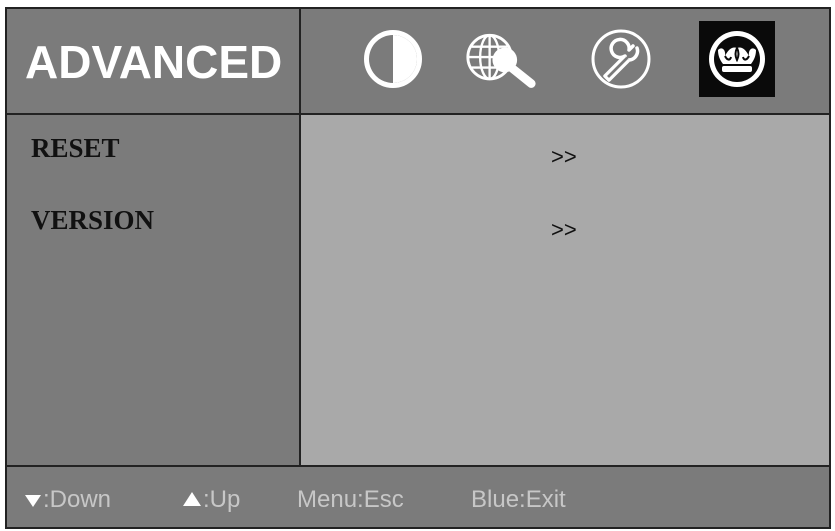  What do you see at coordinates (564, 157) in the screenshot?
I see `reset-enter-arrow: >>` at bounding box center [564, 157].